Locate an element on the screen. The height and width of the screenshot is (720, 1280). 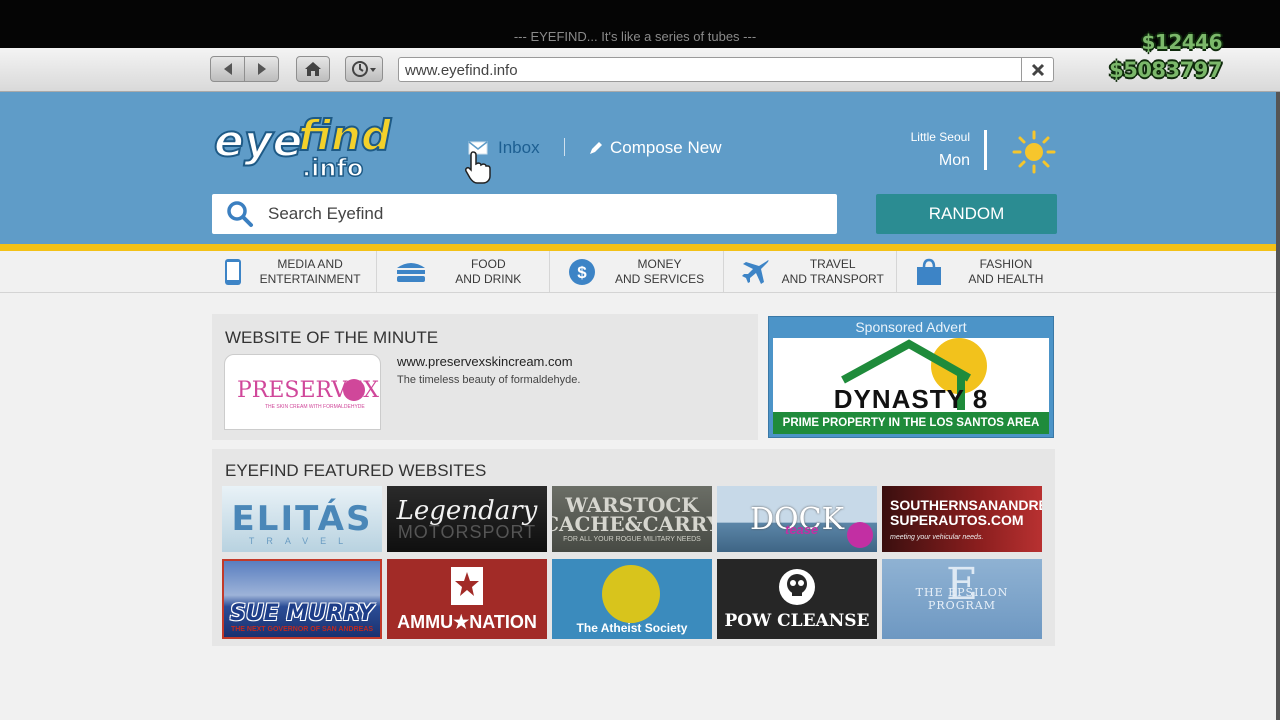
tile-sue-main: SUE MURRY is located at coordinates (302, 613).